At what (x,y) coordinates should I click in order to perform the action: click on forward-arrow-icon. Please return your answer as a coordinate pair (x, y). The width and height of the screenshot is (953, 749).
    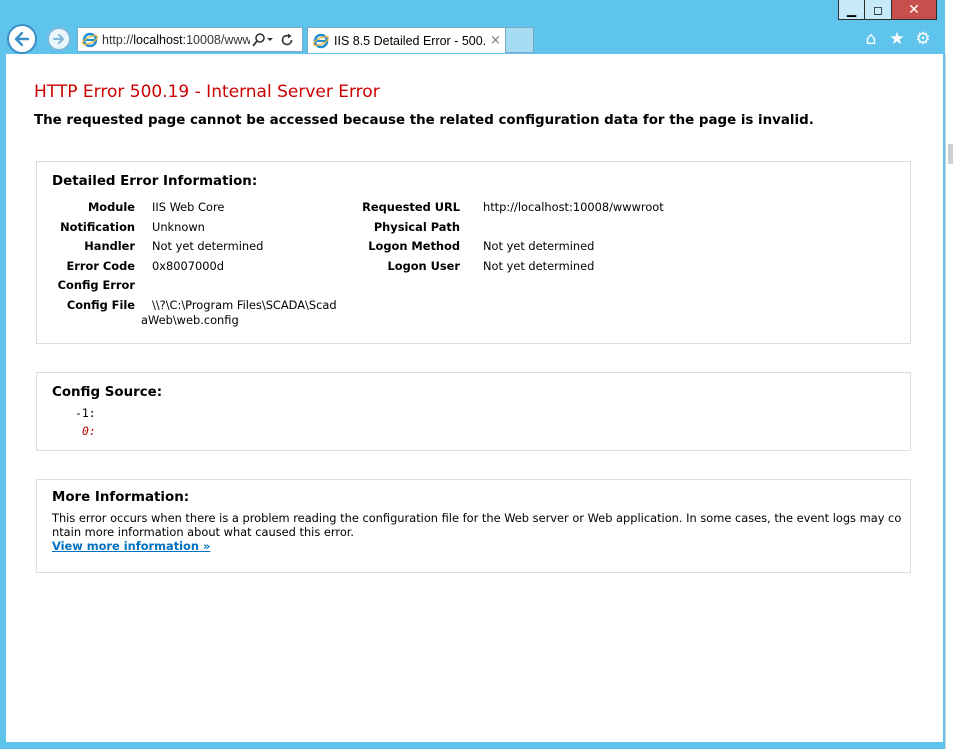
    Looking at the image, I should click on (58, 39).